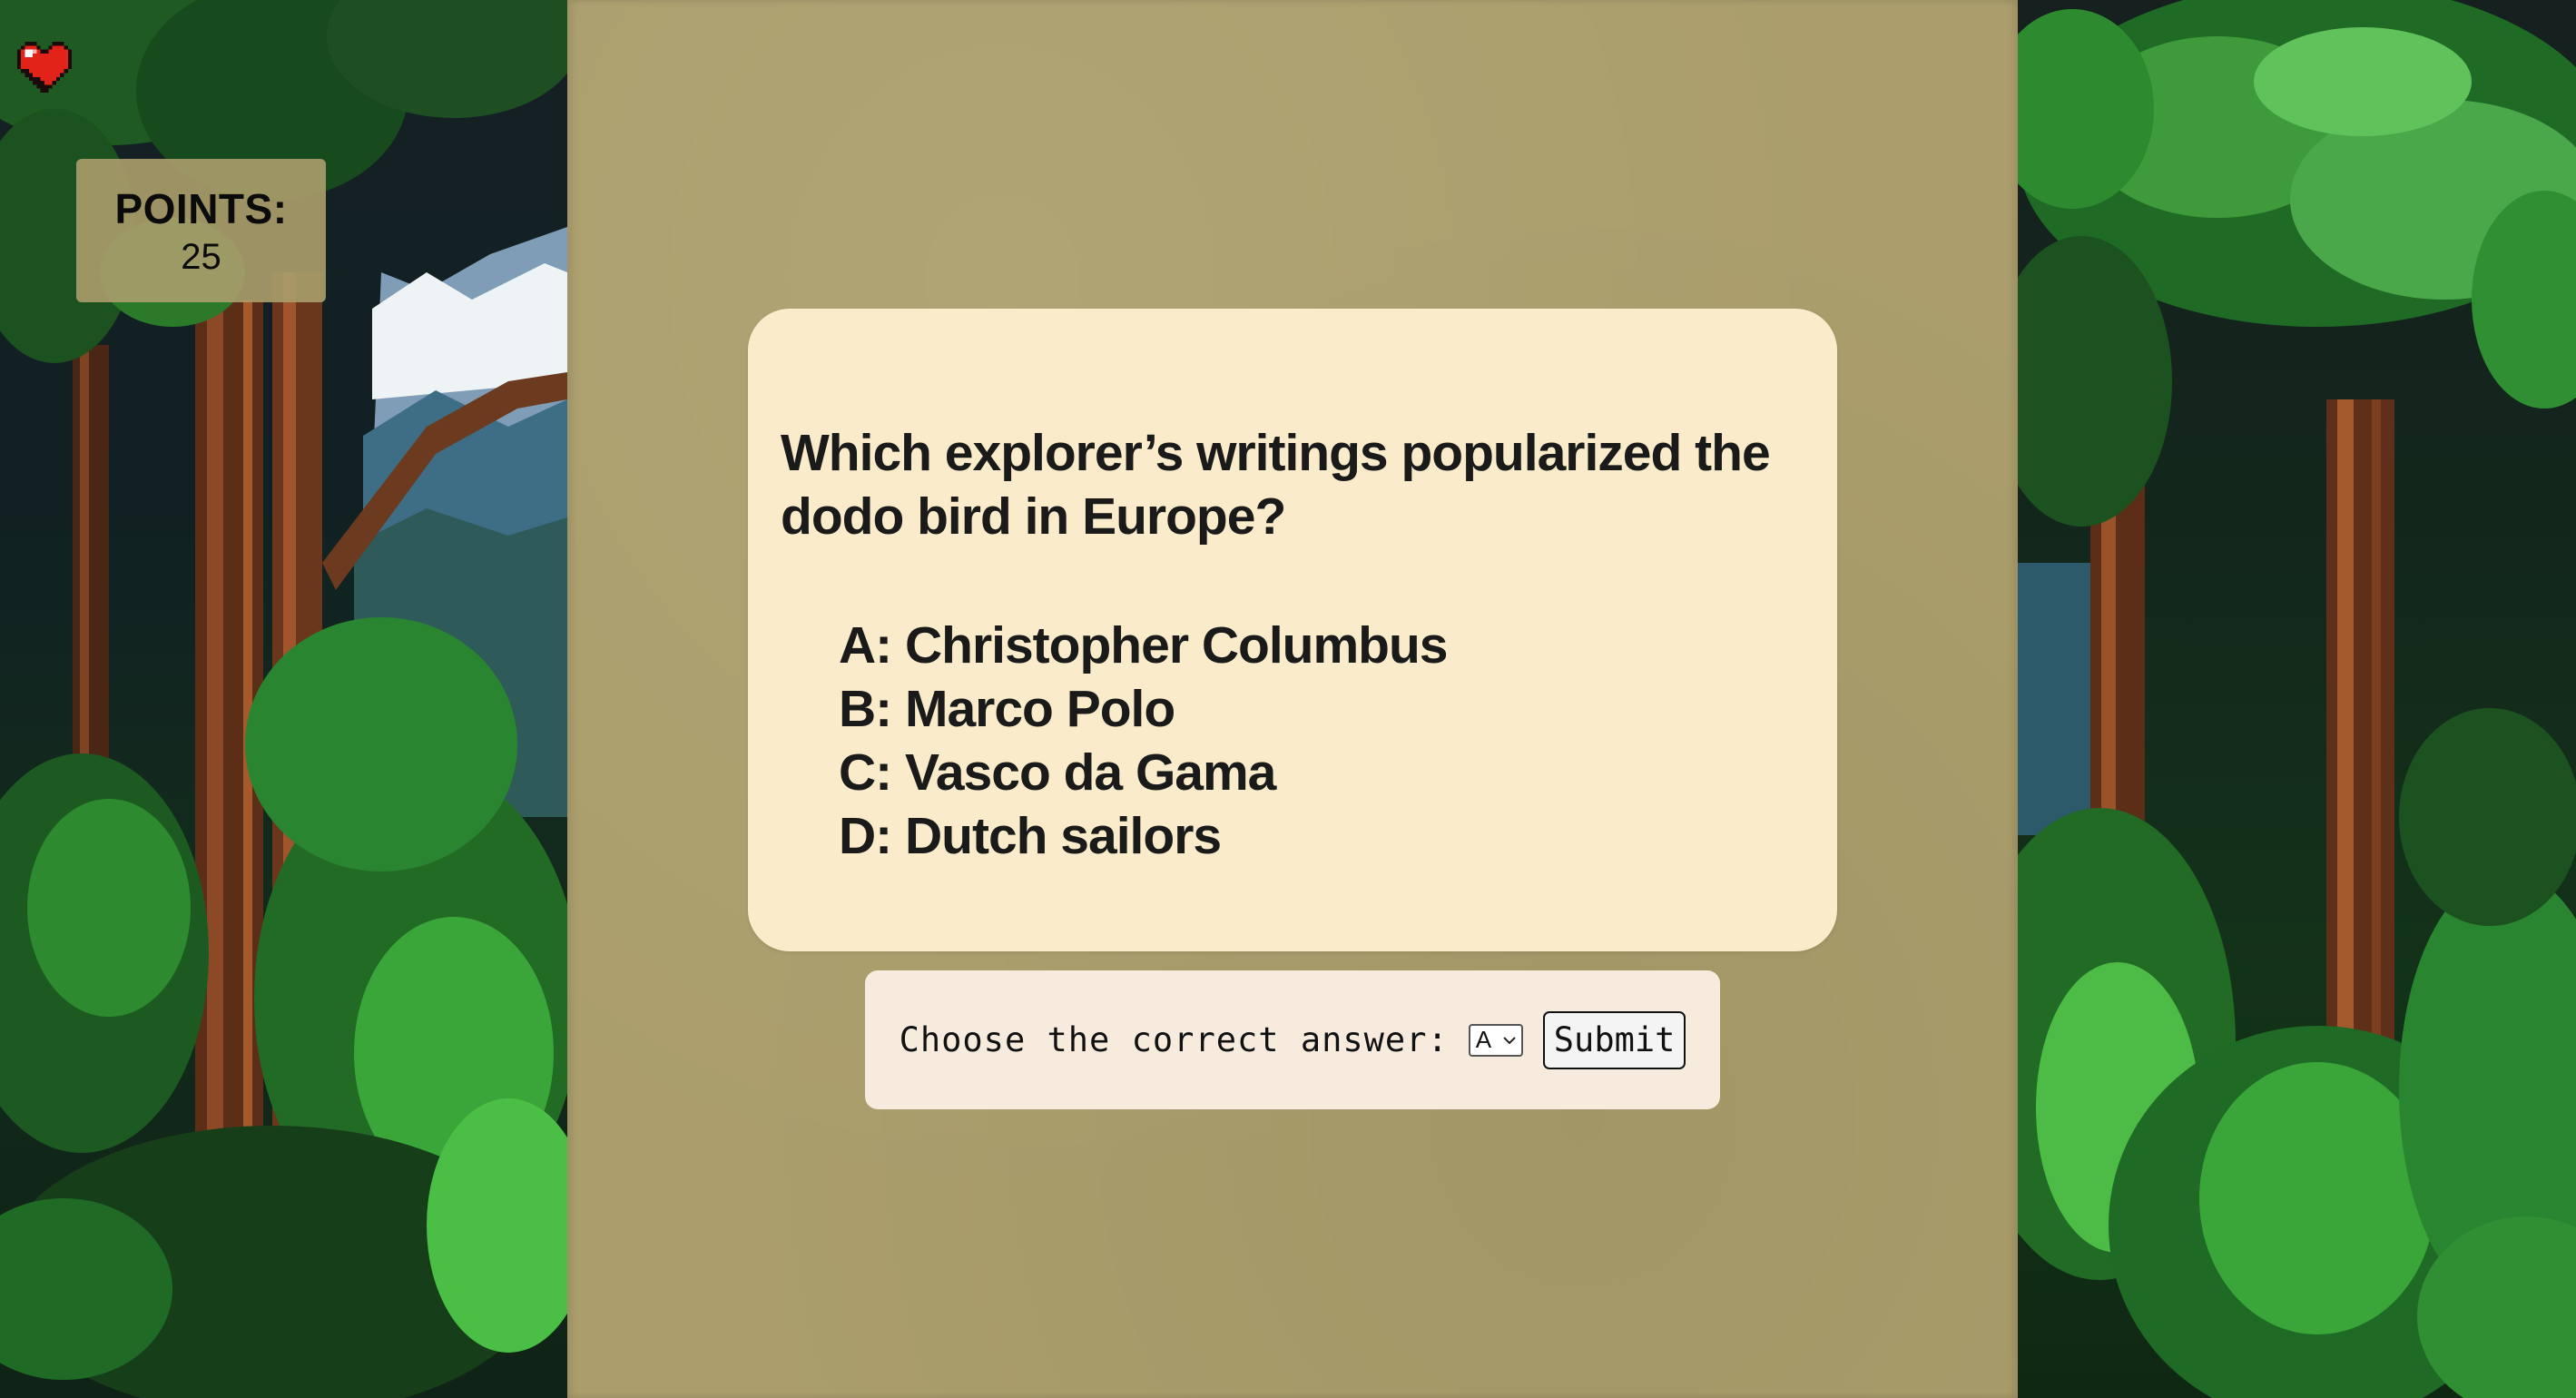 The height and width of the screenshot is (1398, 2576). What do you see at coordinates (201, 208) in the screenshot?
I see `points-label: POINTS:` at bounding box center [201, 208].